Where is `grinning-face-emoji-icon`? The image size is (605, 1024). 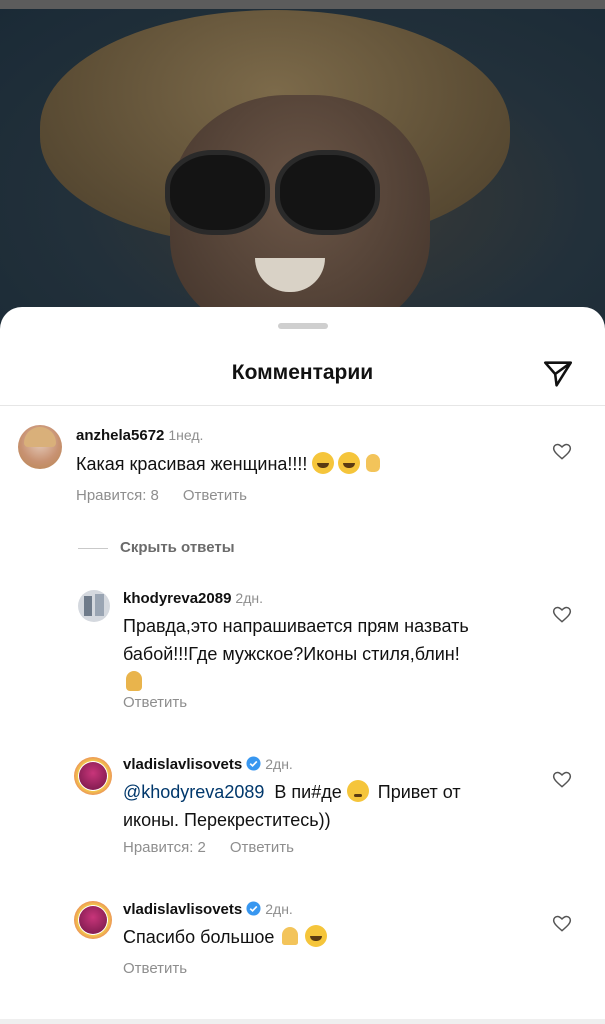 grinning-face-emoji-icon is located at coordinates (323, 463).